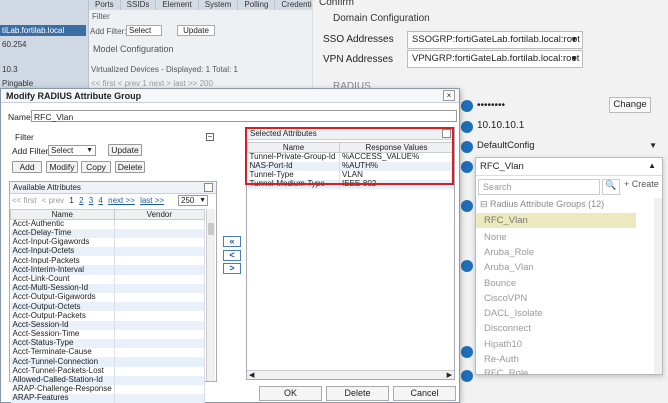  What do you see at coordinates (210, 137) in the screenshot?
I see `collapse-icon: −` at bounding box center [210, 137].